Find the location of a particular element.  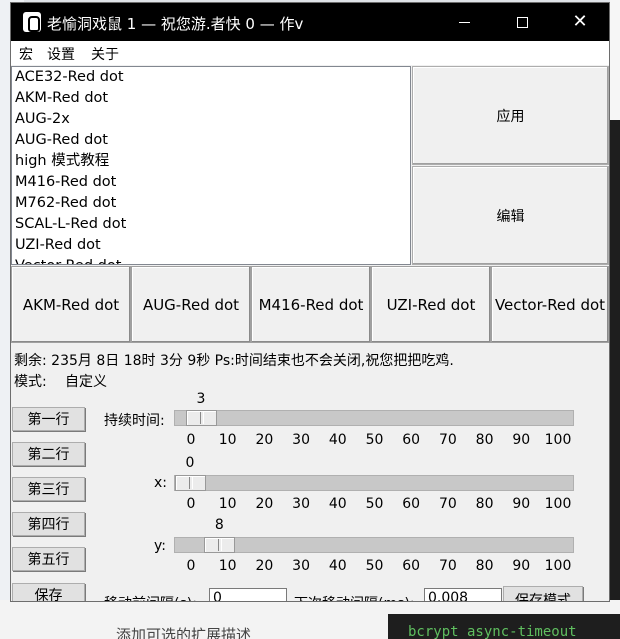

menu-bar: 宏 设置 关于 is located at coordinates (310, 53).